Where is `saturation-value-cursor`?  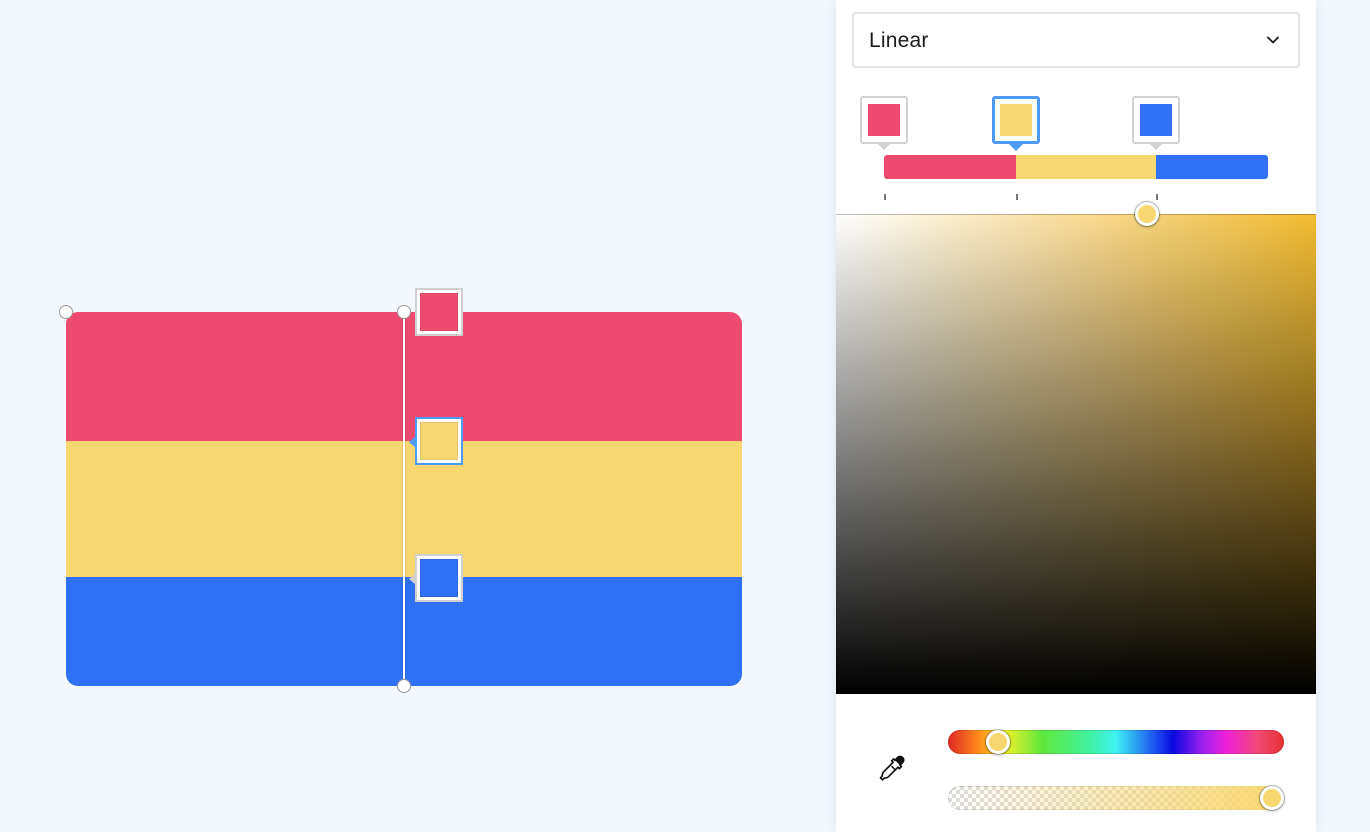
saturation-value-cursor is located at coordinates (1147, 214).